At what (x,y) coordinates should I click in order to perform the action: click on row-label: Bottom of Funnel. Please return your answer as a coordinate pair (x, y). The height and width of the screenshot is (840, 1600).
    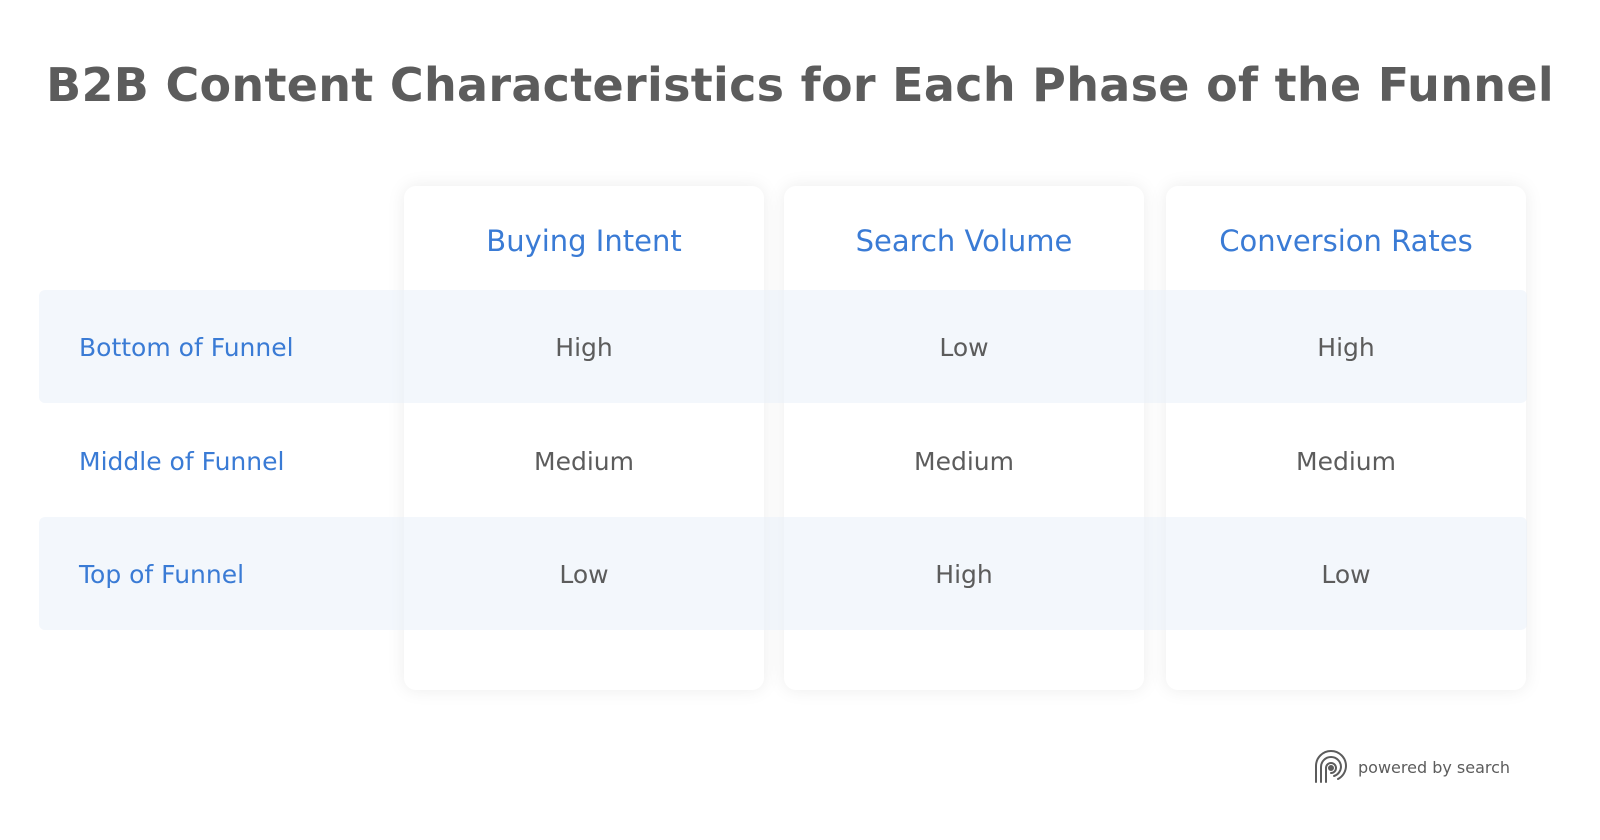
    Looking at the image, I should click on (186, 347).